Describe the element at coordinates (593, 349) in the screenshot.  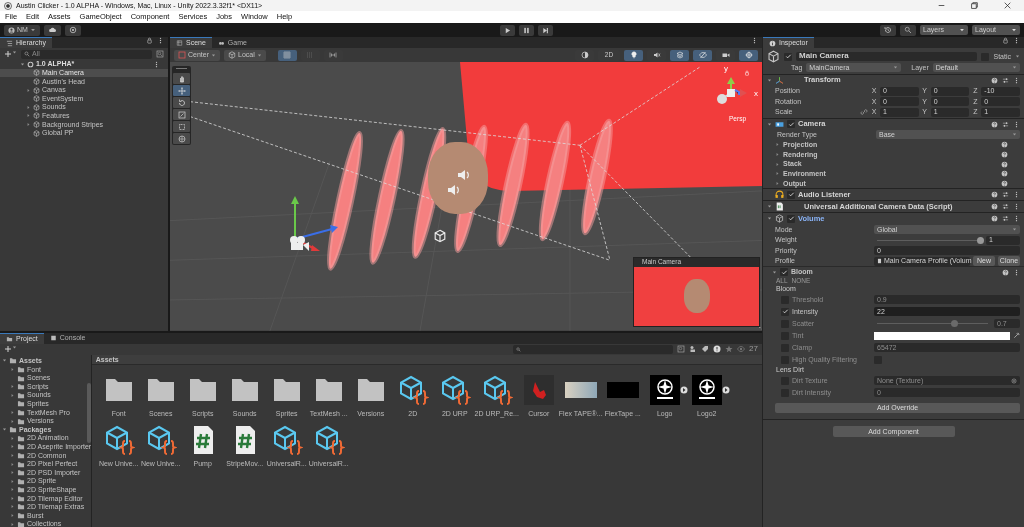
I see `search-field` at that location.